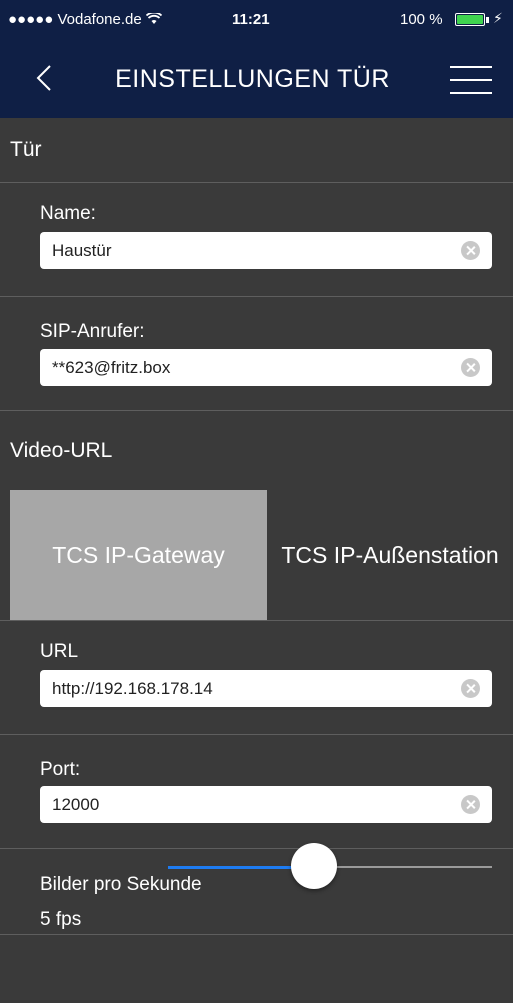 This screenshot has width=513, height=1003. What do you see at coordinates (470, 19) in the screenshot?
I see `battery-icon` at bounding box center [470, 19].